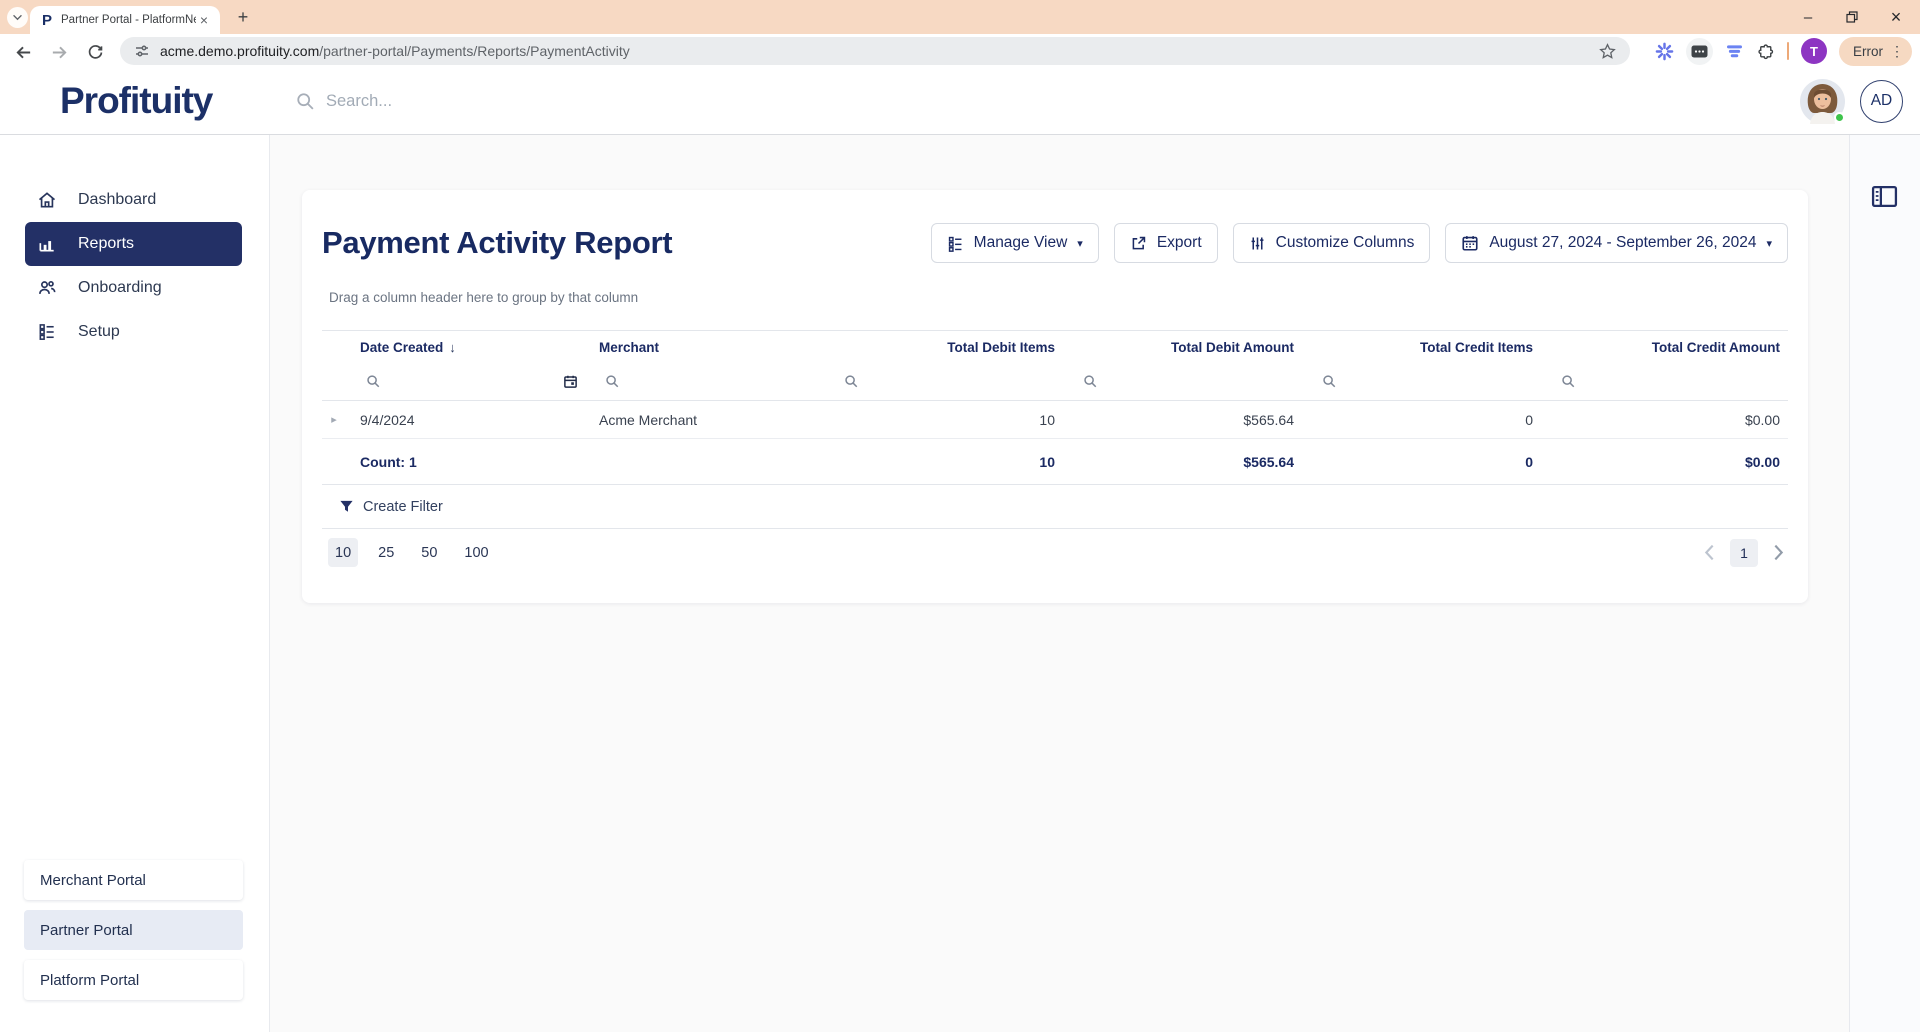 The width and height of the screenshot is (1920, 1032). I want to click on sidebar-item-reports: Reports, so click(133, 244).